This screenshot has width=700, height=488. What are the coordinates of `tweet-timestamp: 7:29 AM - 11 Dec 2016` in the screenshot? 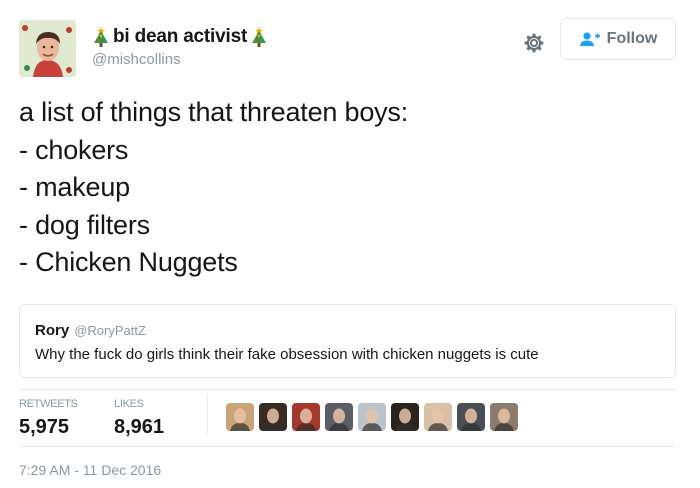 It's located at (90, 470).